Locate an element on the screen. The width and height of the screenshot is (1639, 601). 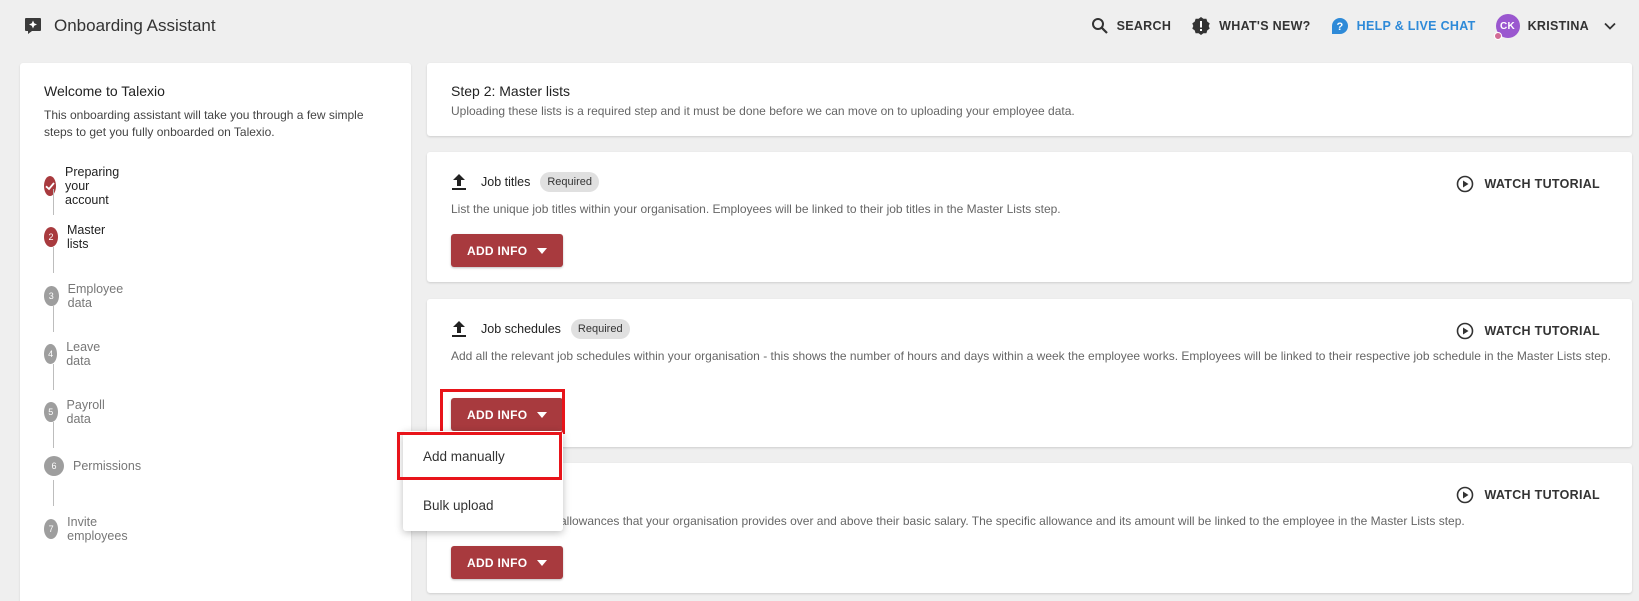
step-payroll-data: 5 Payroll data is located at coordinates (77, 412).